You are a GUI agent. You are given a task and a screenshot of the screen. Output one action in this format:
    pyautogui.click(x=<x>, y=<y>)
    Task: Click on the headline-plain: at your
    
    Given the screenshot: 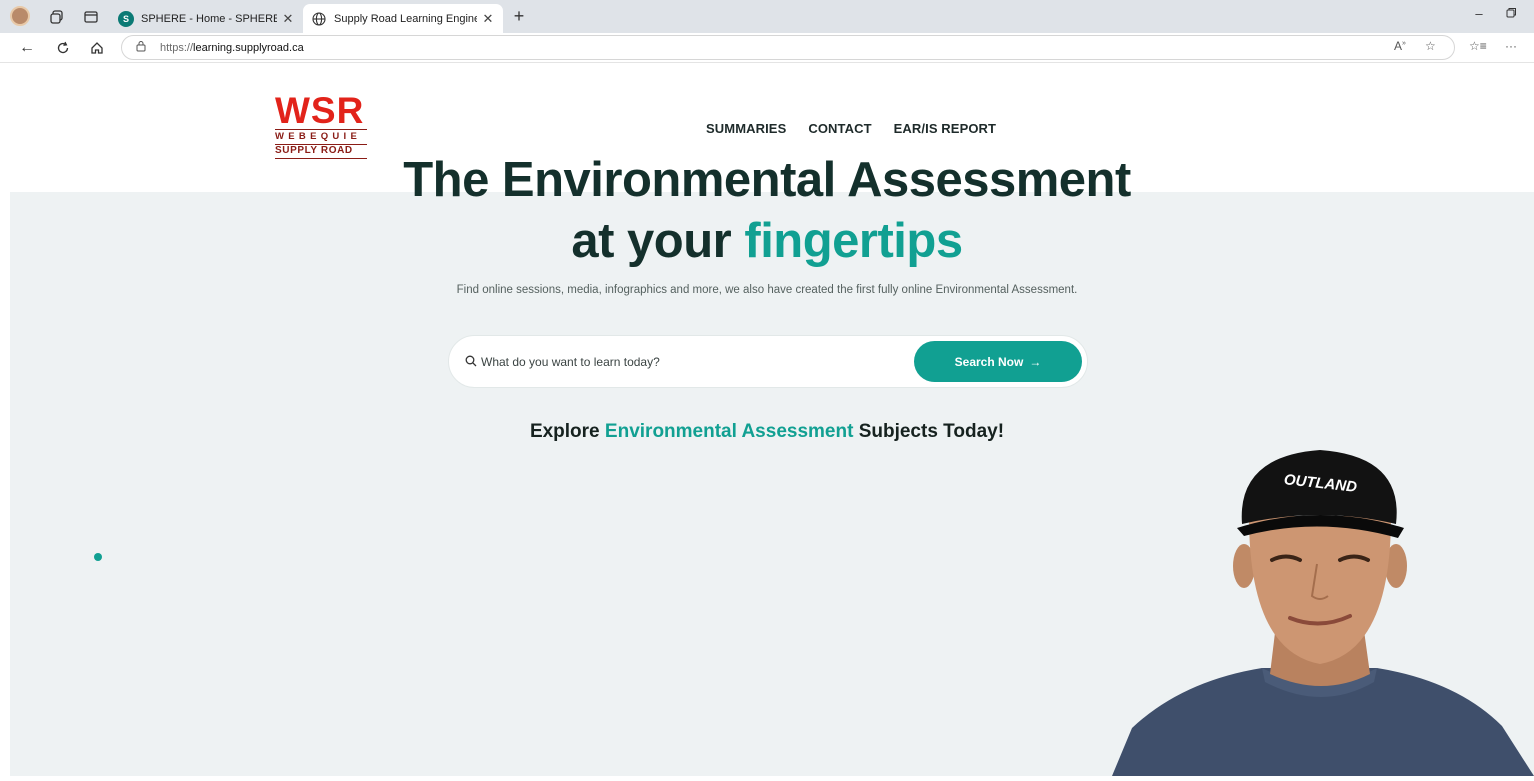 What is the action you would take?
    pyautogui.click(x=651, y=241)
    